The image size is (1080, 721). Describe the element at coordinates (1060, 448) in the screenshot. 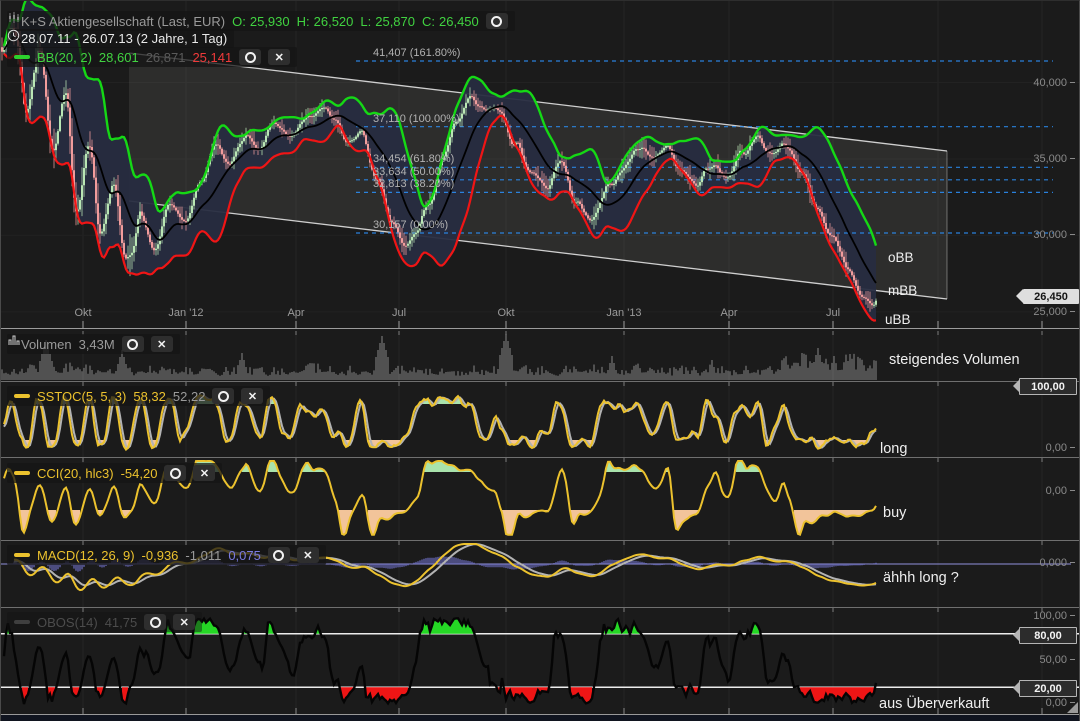

I see `sstoc-axis-zero: 0,00` at that location.